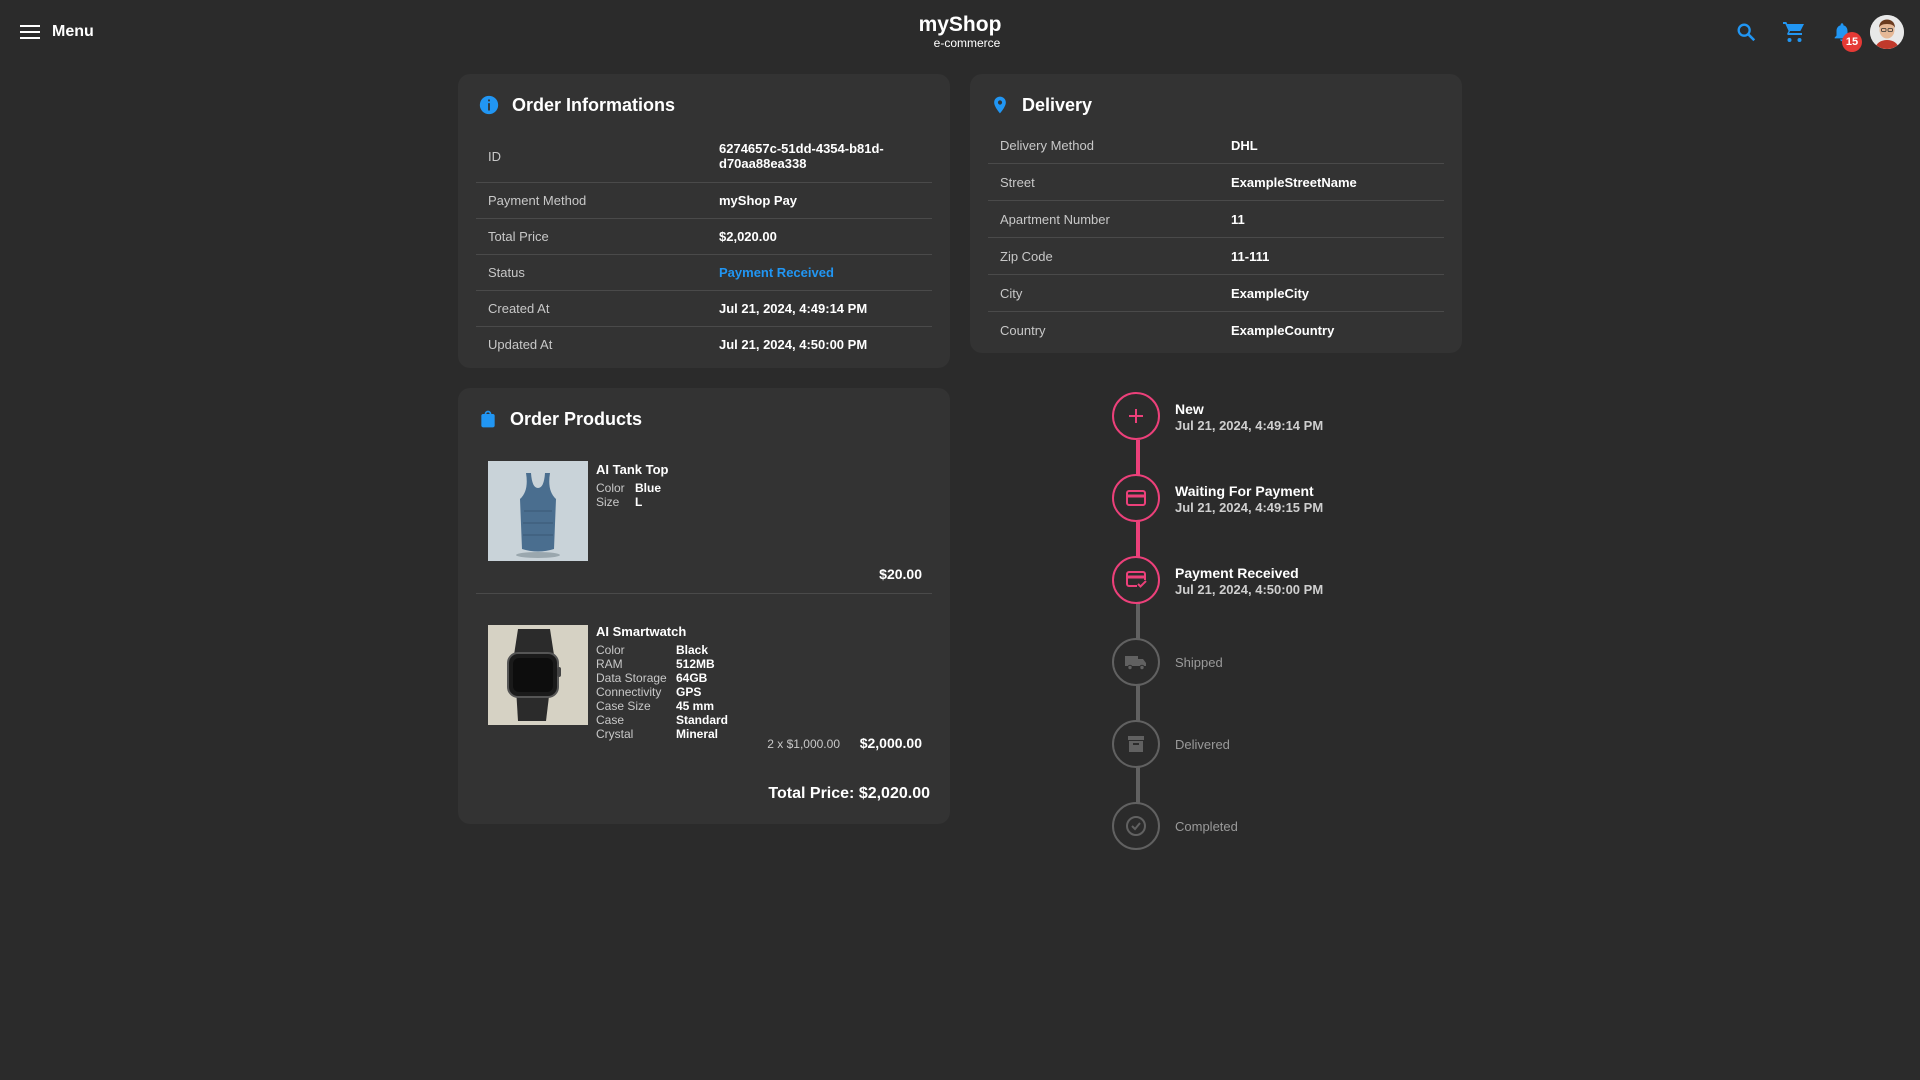 The image size is (1920, 1080). What do you see at coordinates (1312, 828) in the screenshot?
I see `timeline-step-completed: Completed` at bounding box center [1312, 828].